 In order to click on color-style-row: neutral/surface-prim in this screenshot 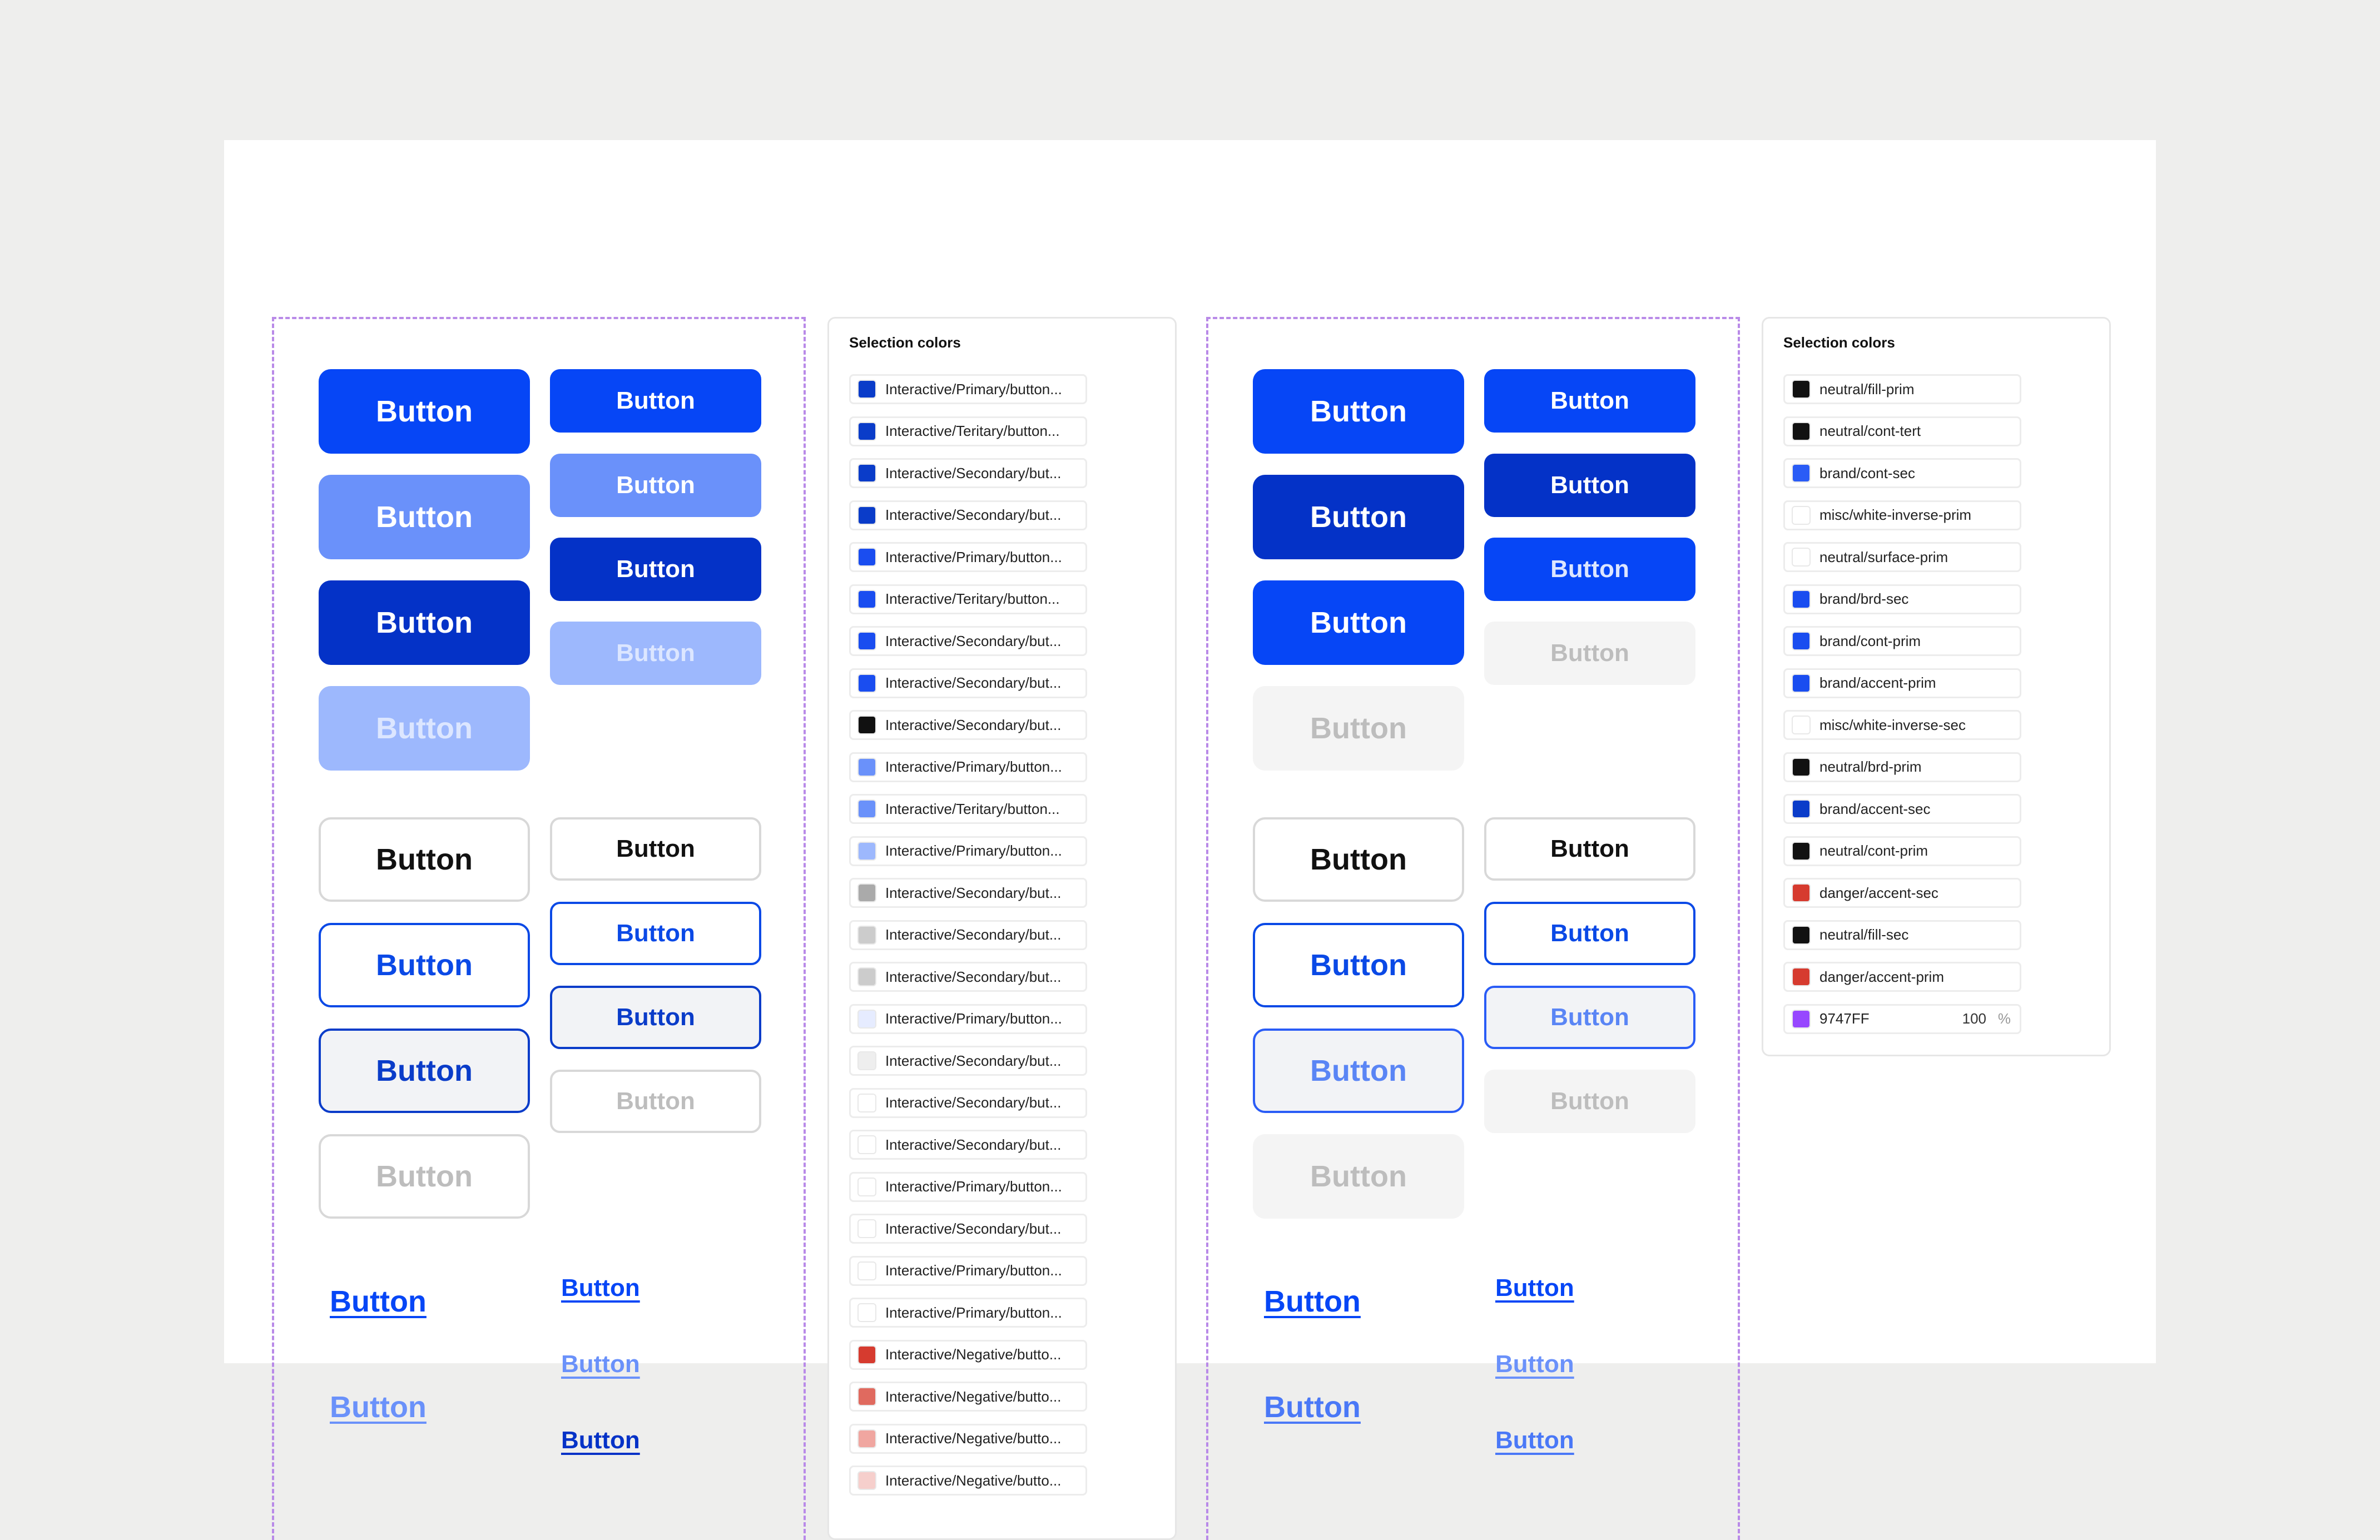, I will do `click(1902, 557)`.